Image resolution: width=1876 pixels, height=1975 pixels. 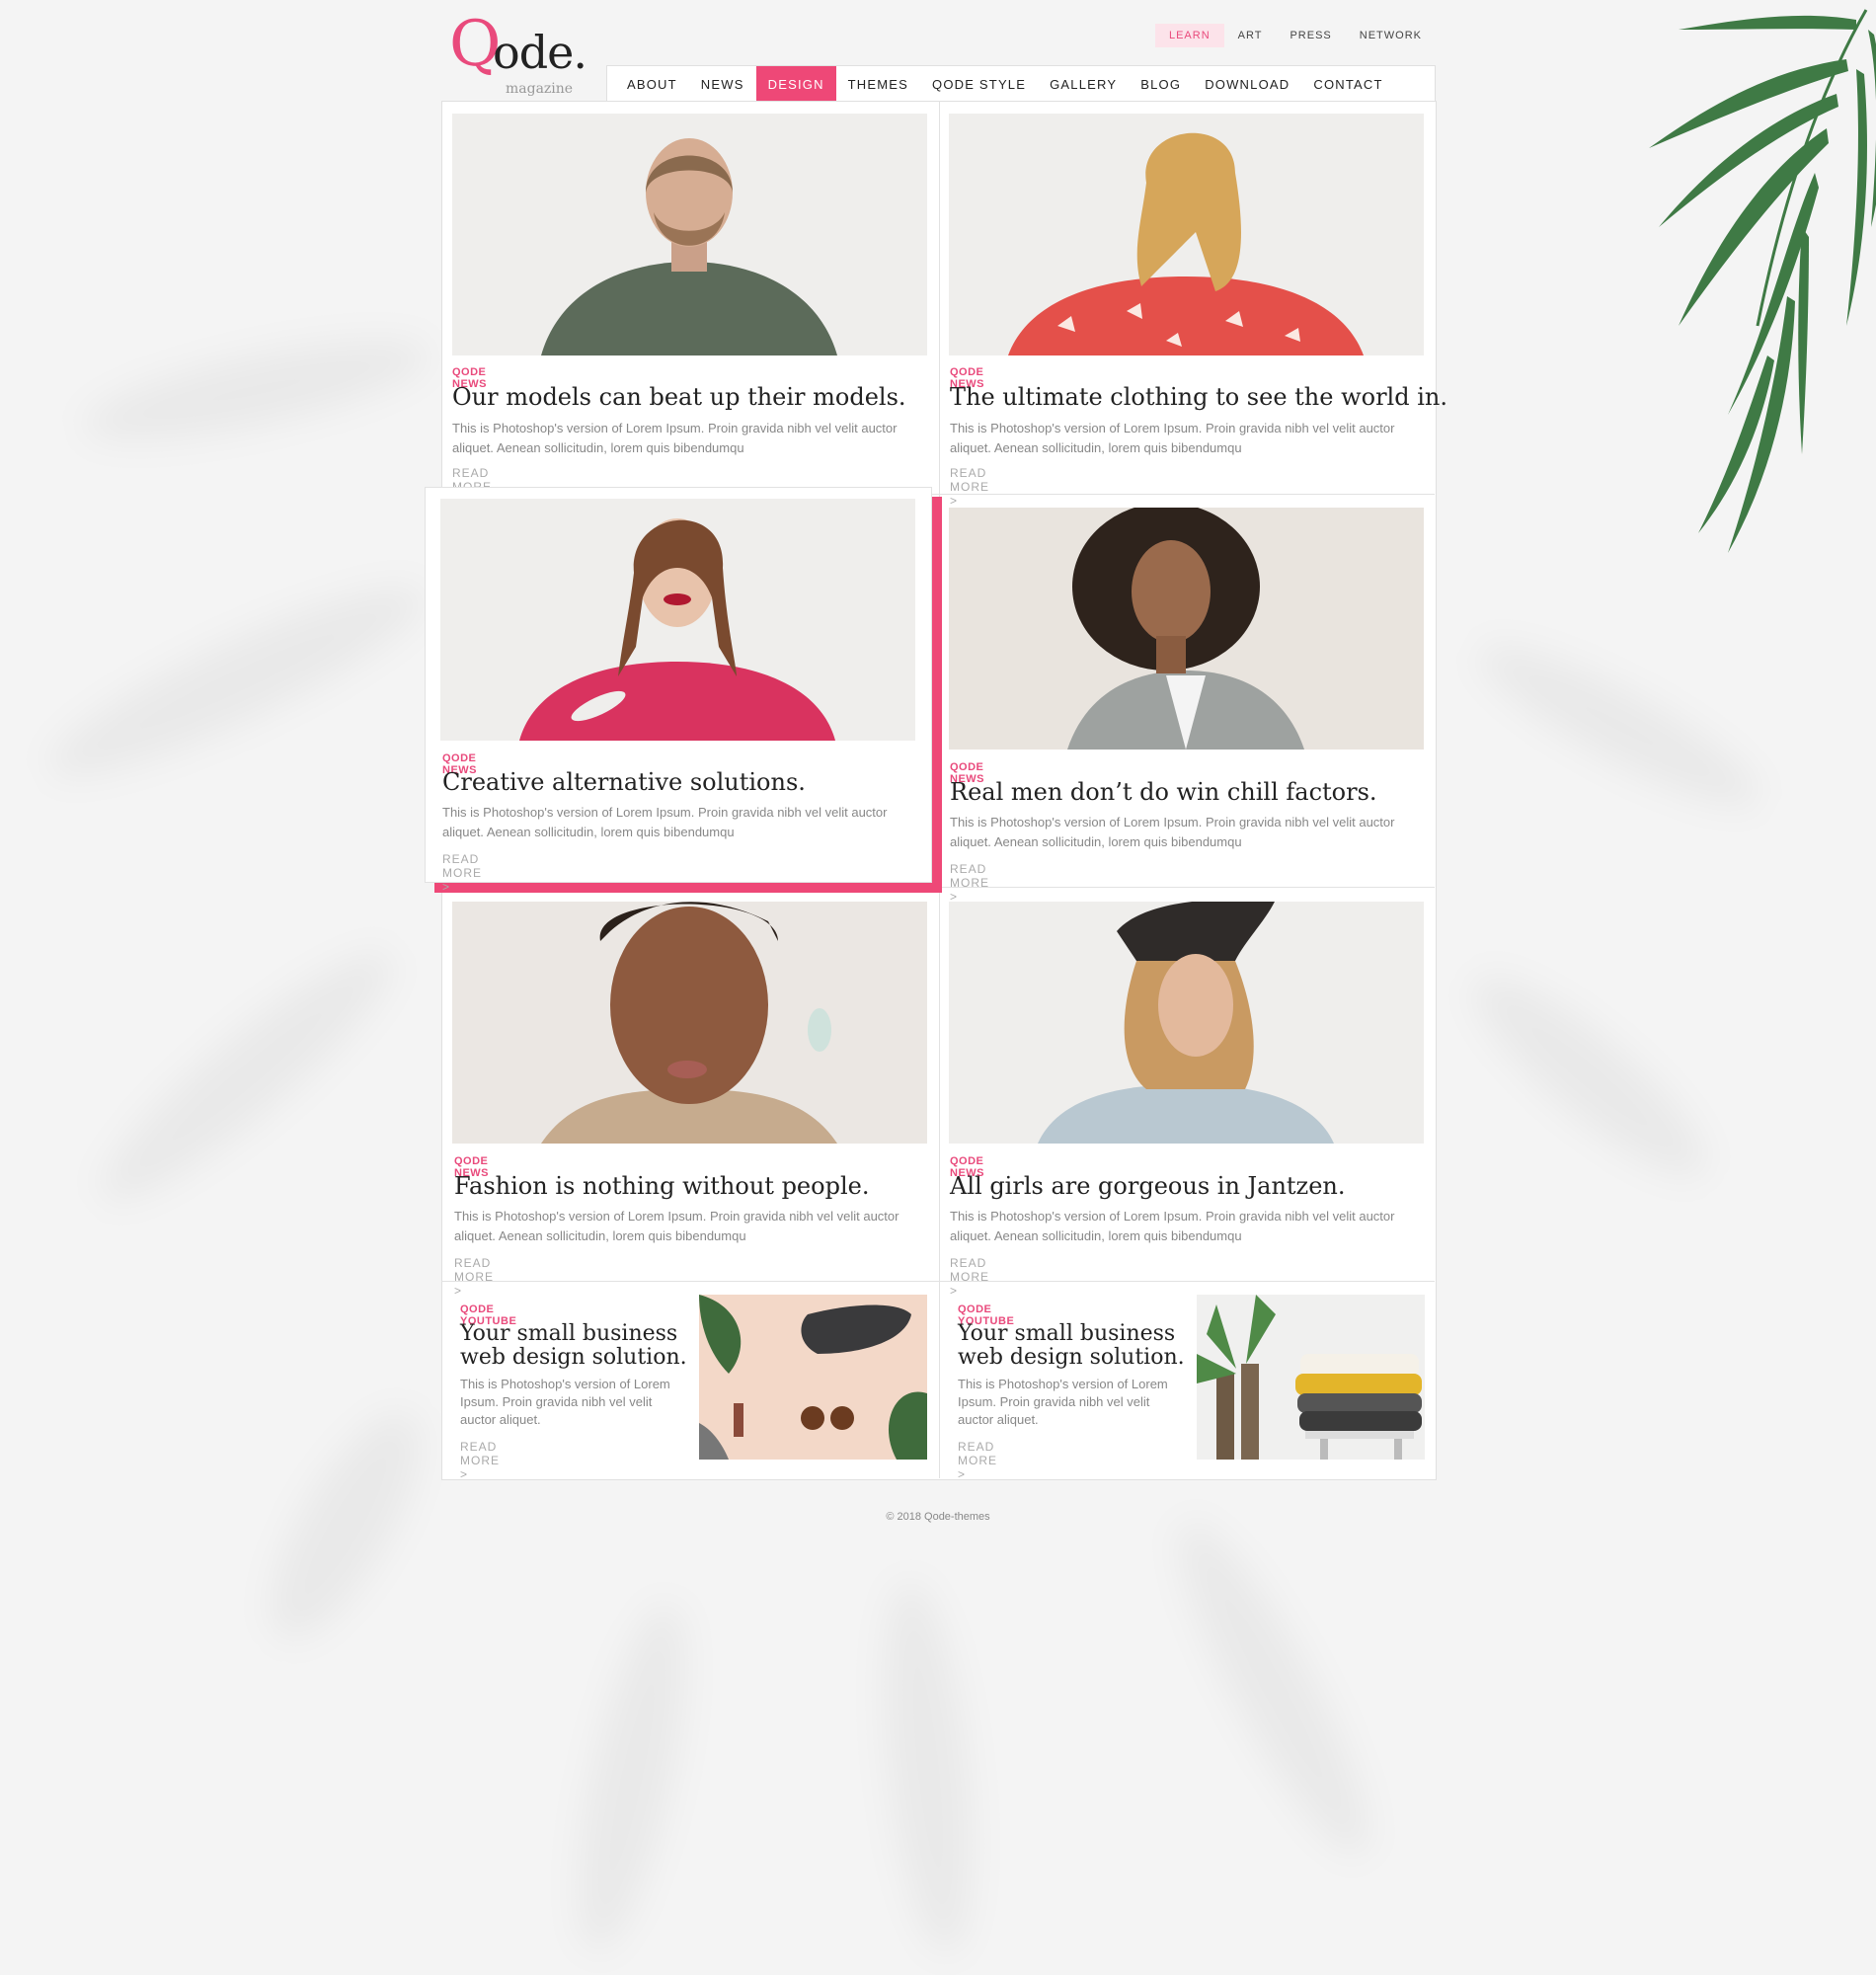 I want to click on site-logo: Q ode. magazine, so click(x=528, y=53).